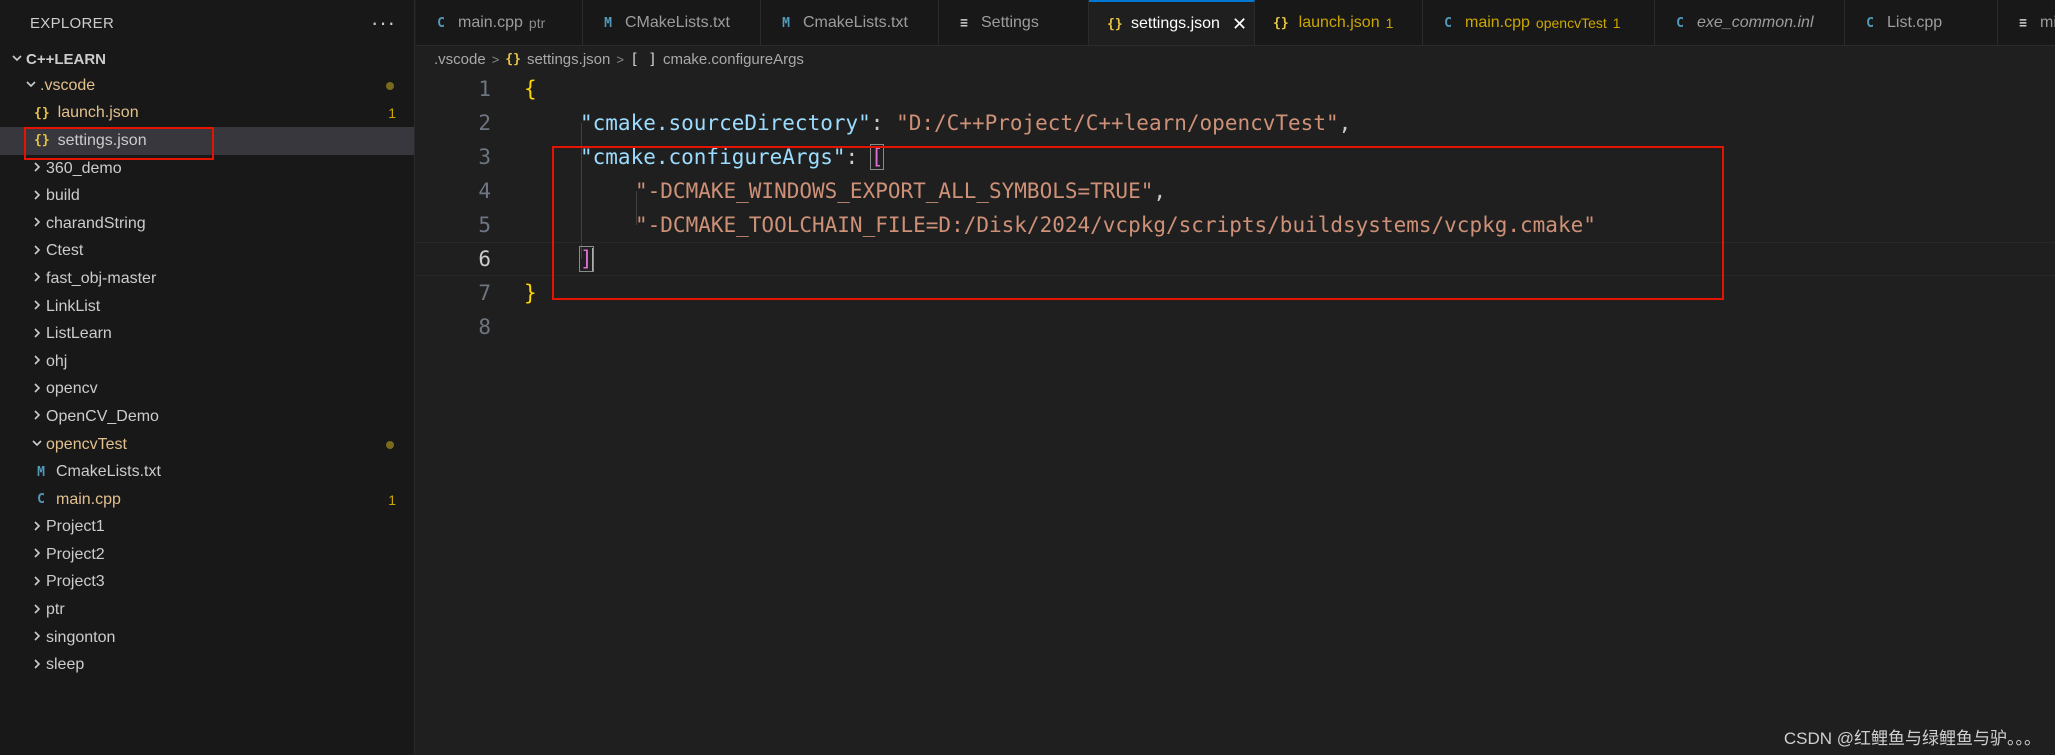  What do you see at coordinates (1235, 293) in the screenshot?
I see `code-line-7: 7 }` at bounding box center [1235, 293].